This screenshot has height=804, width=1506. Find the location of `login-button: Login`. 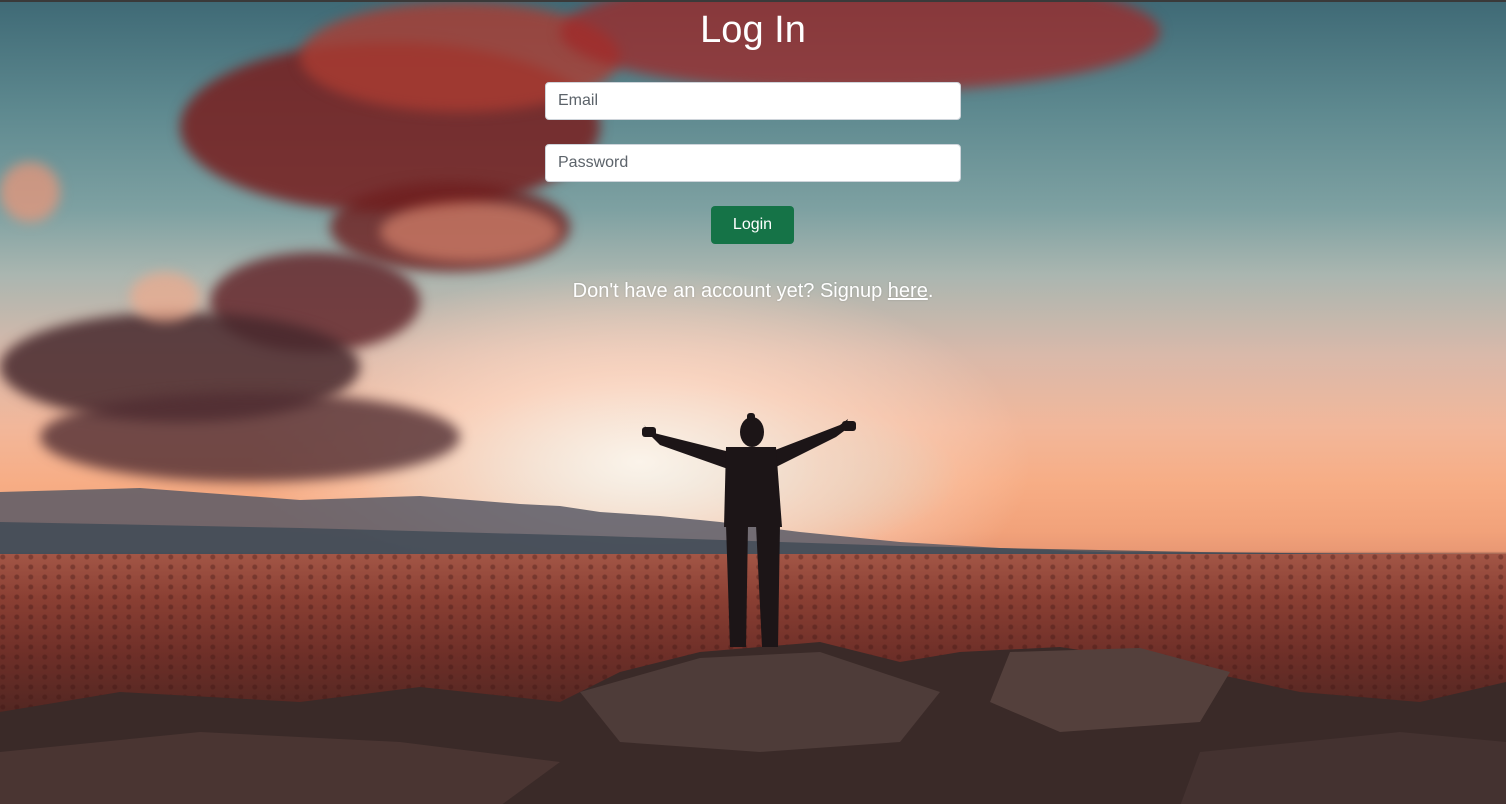

login-button: Login is located at coordinates (752, 225).